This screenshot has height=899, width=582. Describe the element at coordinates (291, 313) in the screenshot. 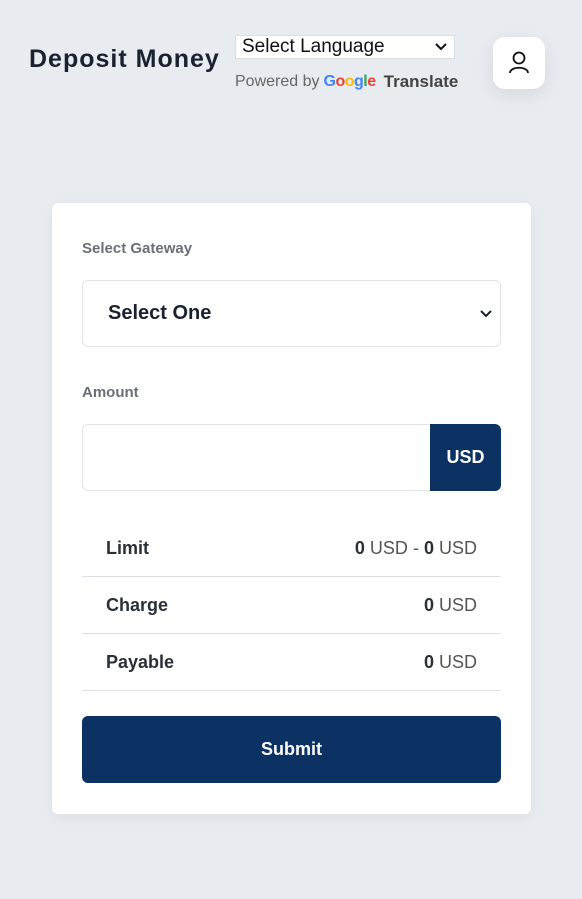

I see `gateway-select: Select One` at that location.